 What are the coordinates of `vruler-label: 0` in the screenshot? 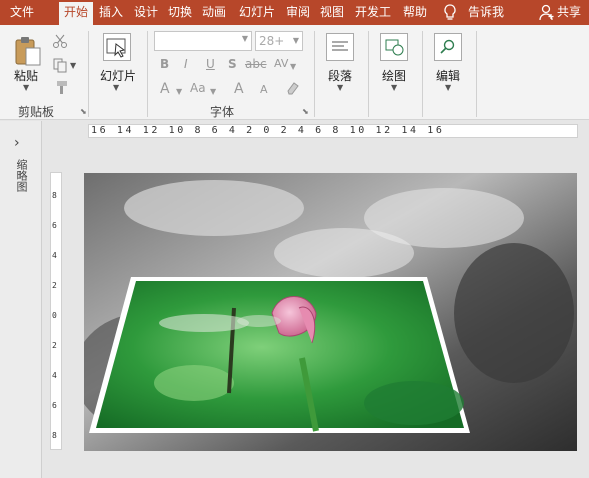 It's located at (54, 315).